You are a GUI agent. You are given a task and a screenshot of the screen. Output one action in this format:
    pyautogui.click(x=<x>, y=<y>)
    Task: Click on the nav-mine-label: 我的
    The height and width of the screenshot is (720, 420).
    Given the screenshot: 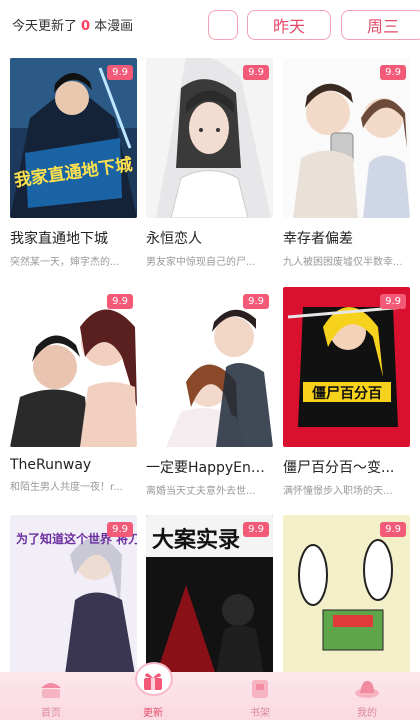 What is the action you would take?
    pyautogui.click(x=367, y=713)
    